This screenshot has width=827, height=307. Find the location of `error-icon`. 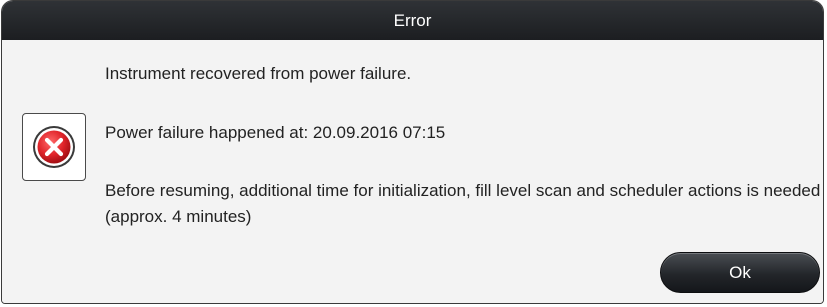

error-icon is located at coordinates (54, 147).